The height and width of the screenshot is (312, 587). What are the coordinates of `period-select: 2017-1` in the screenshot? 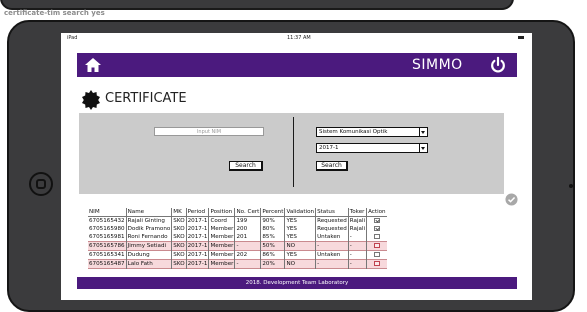 It's located at (372, 148).